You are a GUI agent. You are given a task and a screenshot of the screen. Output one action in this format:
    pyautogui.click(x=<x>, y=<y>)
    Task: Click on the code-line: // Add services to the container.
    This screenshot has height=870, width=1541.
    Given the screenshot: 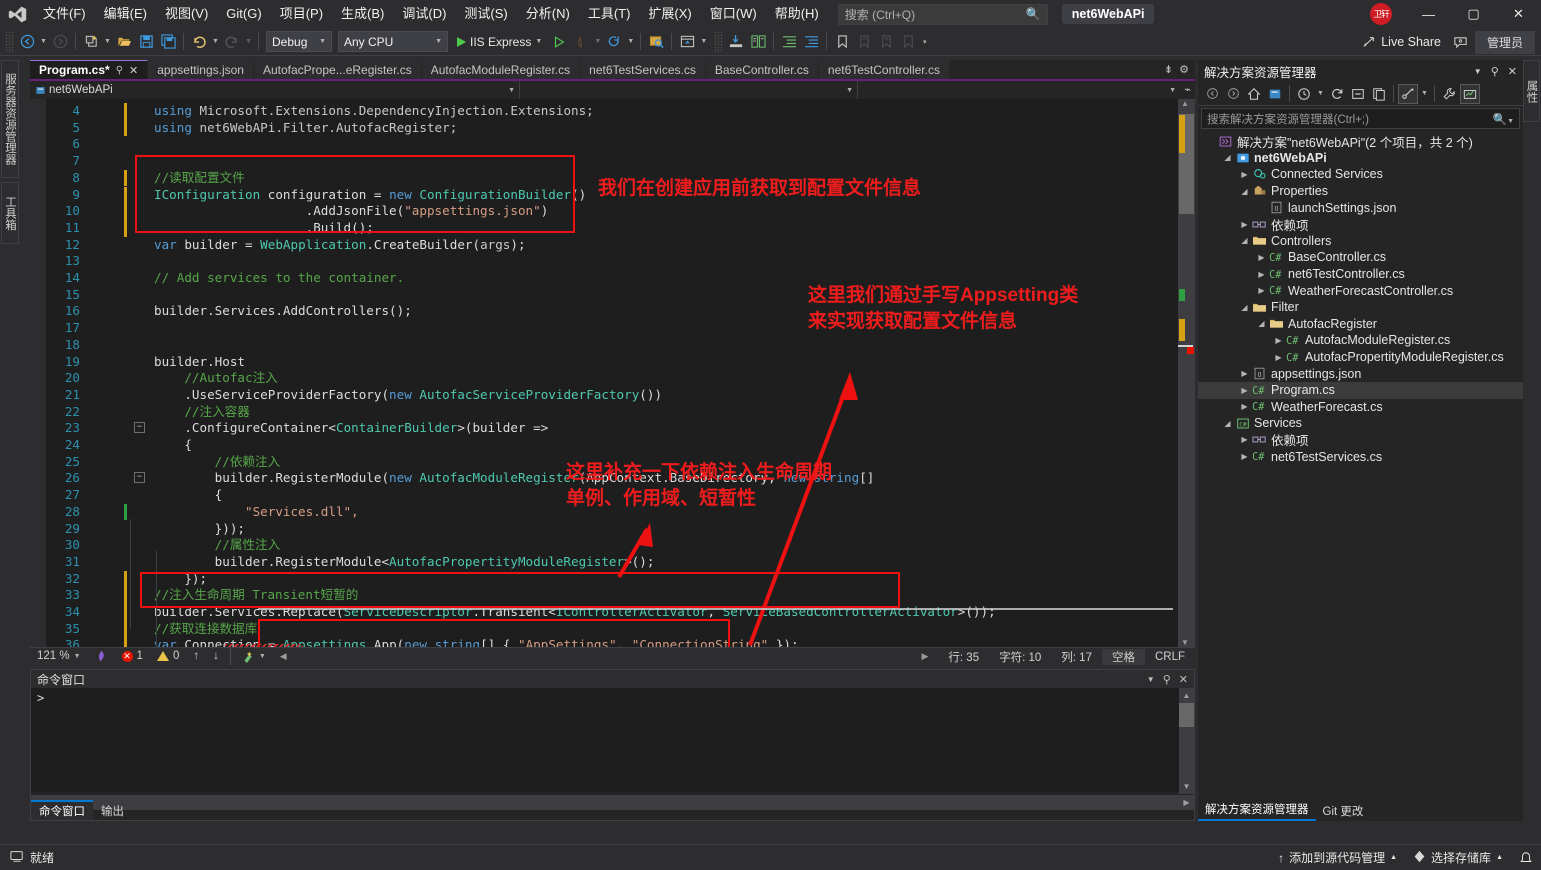 What is the action you would take?
    pyautogui.click(x=279, y=278)
    